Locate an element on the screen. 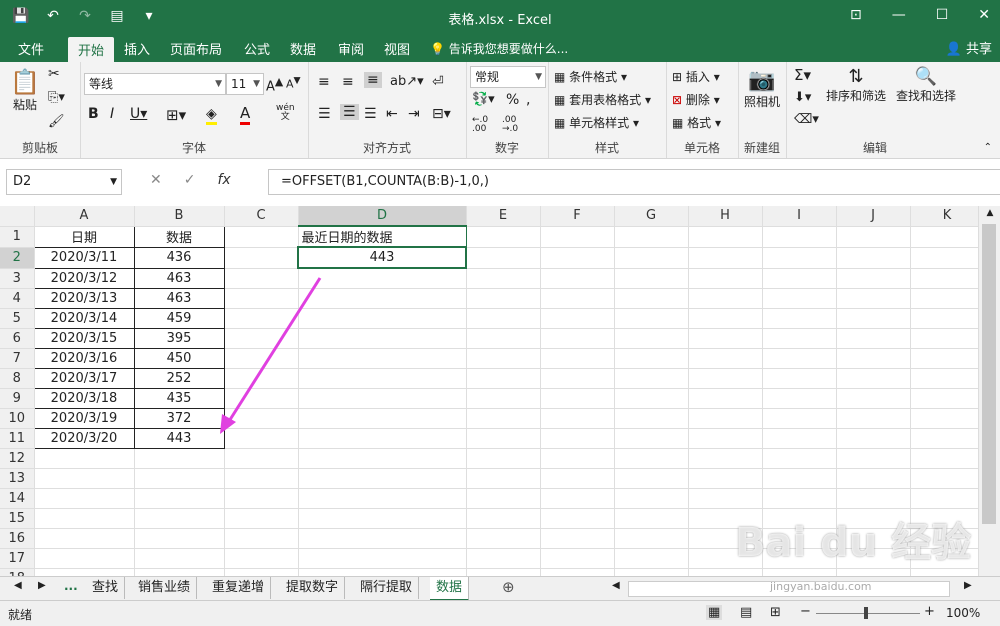 This screenshot has width=1000, height=626. column-header: B is located at coordinates (179, 216).